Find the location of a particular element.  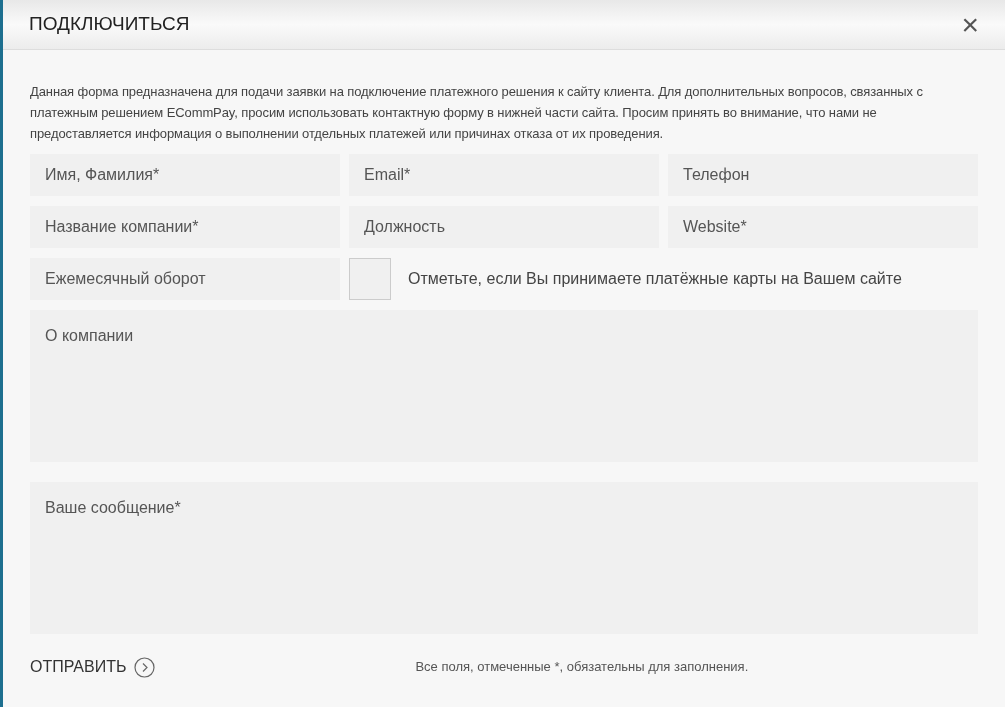

checkbox-label: Отметьте, если Вы принимаете платёжные карты на Вашем сайте is located at coordinates (655, 279).